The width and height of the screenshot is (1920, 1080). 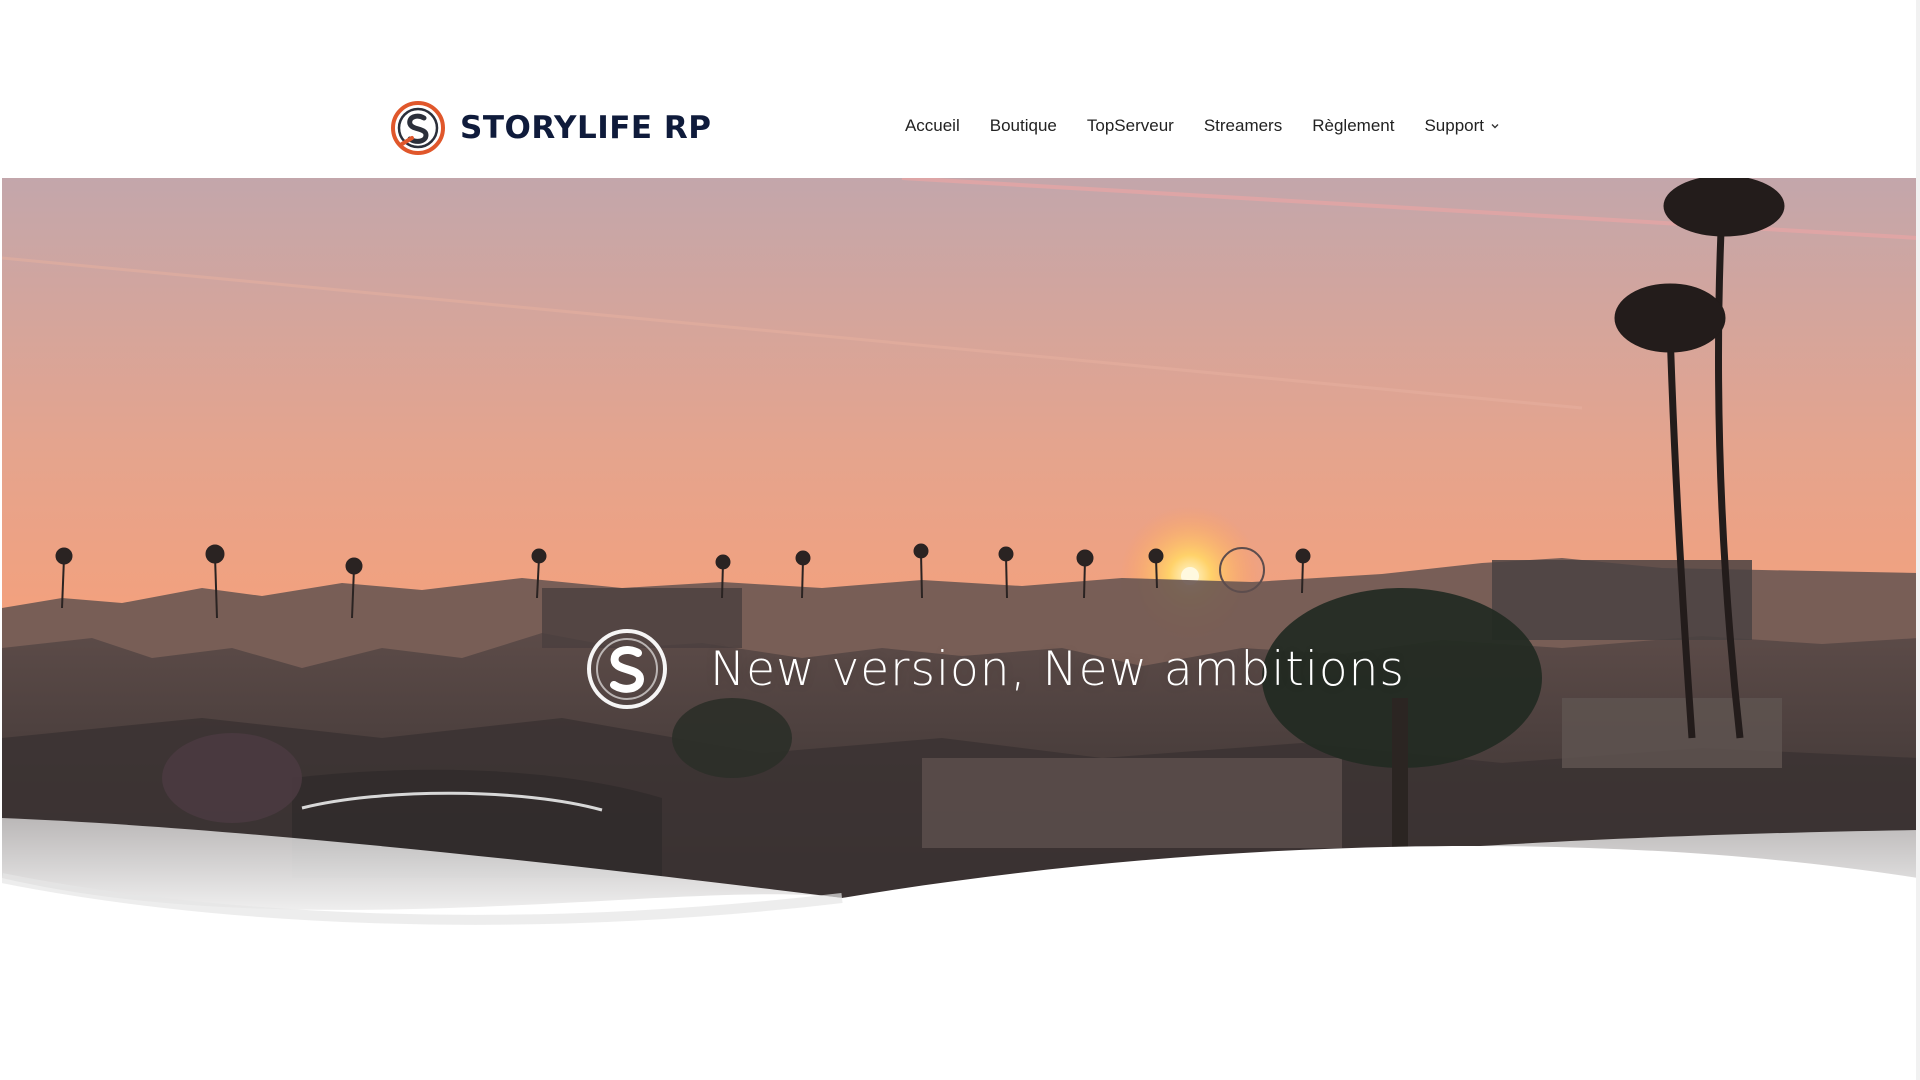 What do you see at coordinates (1057, 669) in the screenshot?
I see `hero-title: New version, New ambitions` at bounding box center [1057, 669].